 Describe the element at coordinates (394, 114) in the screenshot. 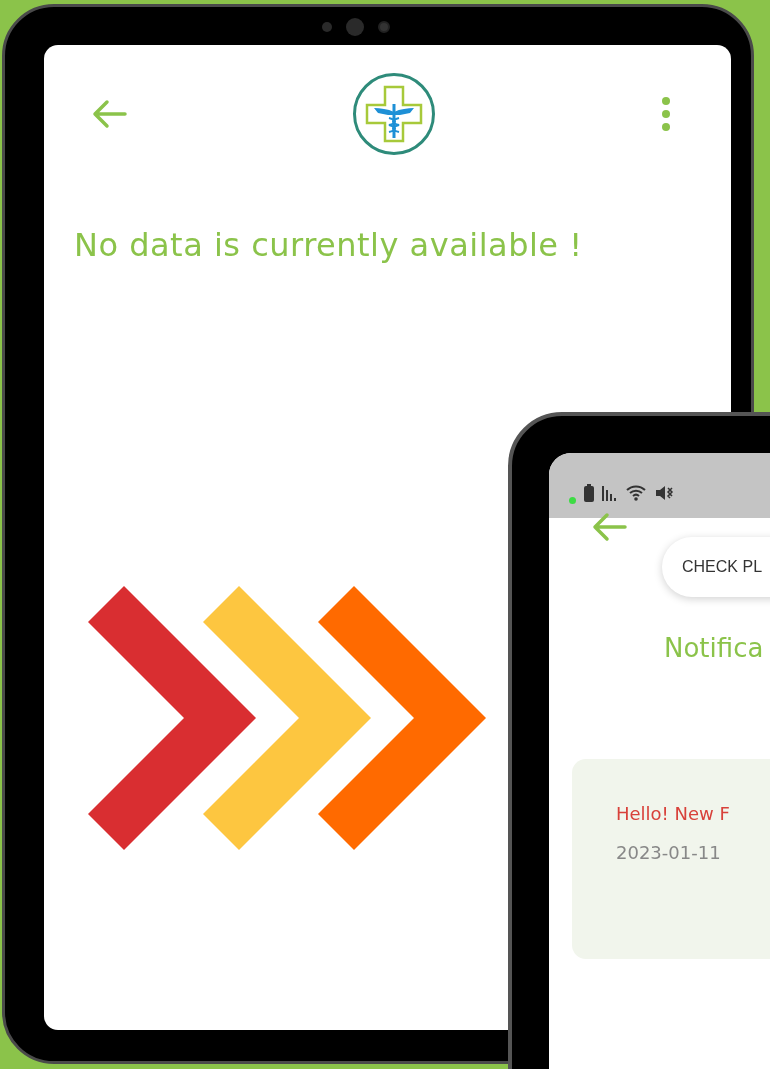

I see `medical-cross-logo-icon` at that location.